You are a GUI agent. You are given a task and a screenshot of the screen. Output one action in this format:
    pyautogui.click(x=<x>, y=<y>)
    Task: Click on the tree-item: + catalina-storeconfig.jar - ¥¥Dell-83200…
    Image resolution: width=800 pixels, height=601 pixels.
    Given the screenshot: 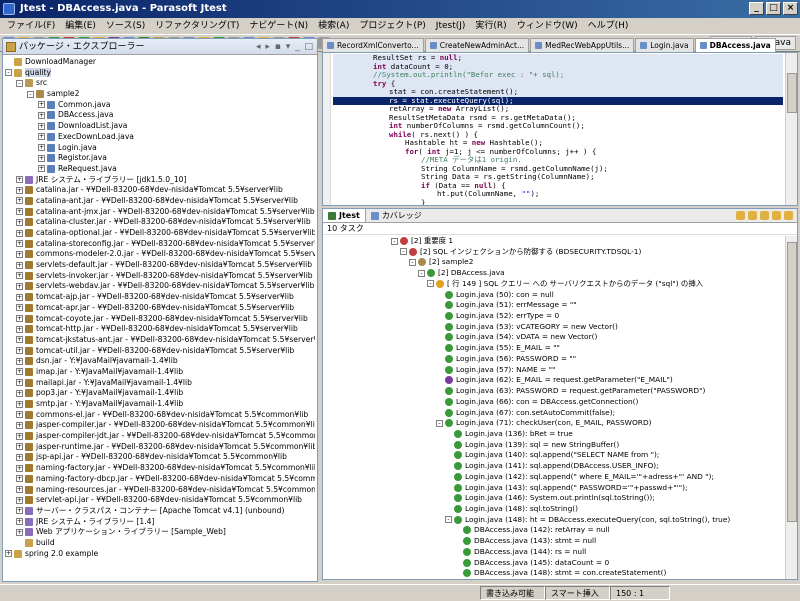 What is the action you would take?
    pyautogui.click(x=160, y=244)
    